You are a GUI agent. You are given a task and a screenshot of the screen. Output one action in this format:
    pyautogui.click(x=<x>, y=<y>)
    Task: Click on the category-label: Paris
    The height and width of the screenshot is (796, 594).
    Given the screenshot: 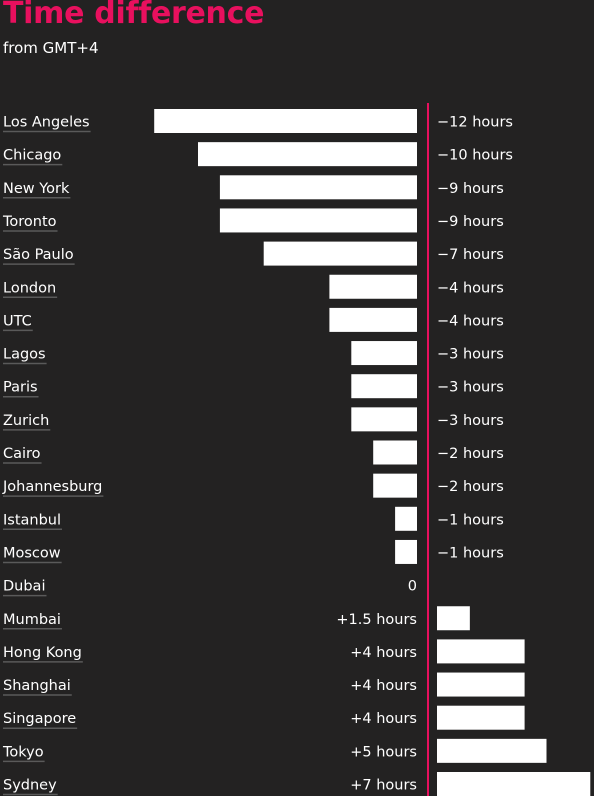 What is the action you would take?
    pyautogui.click(x=20, y=388)
    